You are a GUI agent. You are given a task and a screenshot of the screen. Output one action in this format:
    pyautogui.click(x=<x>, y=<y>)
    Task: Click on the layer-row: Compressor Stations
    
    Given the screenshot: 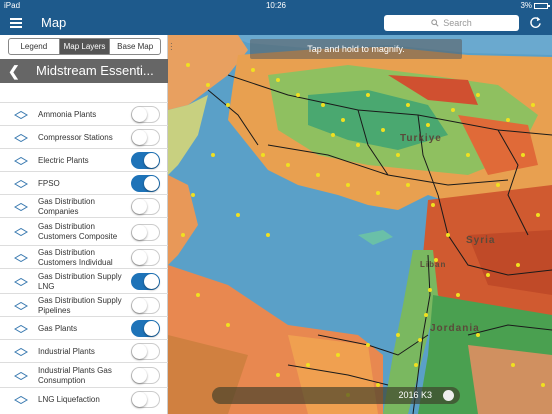 What is the action you would take?
    pyautogui.click(x=84, y=136)
    